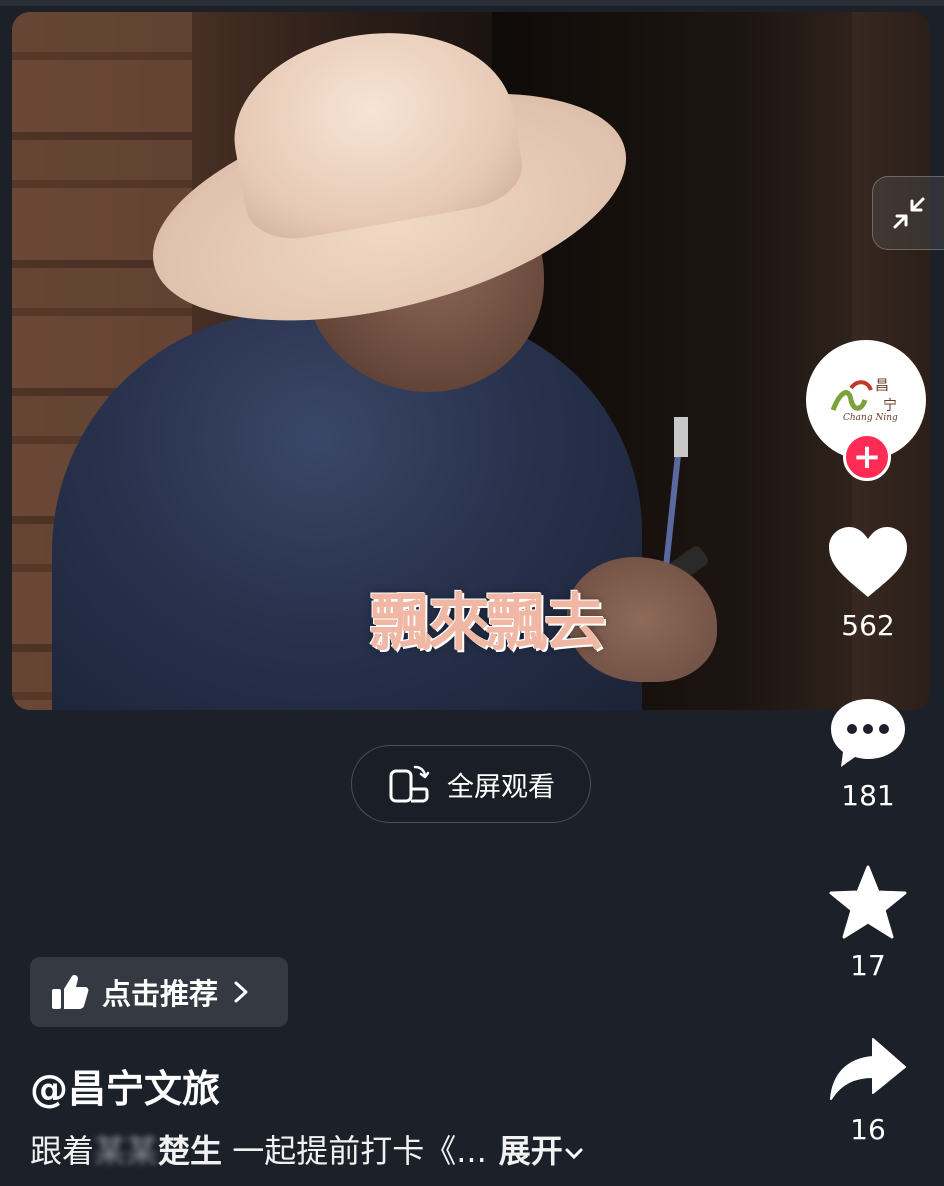 The image size is (944, 1186). Describe the element at coordinates (890, 405) in the screenshot. I see `logo-char-bottom: 宁` at that location.